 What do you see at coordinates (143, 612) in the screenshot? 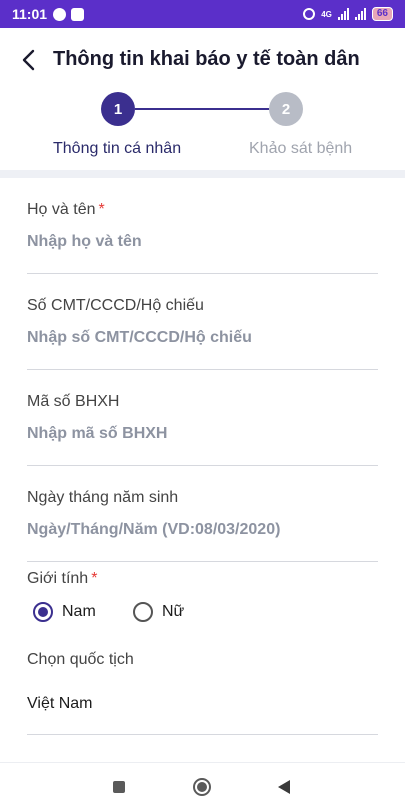
I see `radio-unchecked-icon` at bounding box center [143, 612].